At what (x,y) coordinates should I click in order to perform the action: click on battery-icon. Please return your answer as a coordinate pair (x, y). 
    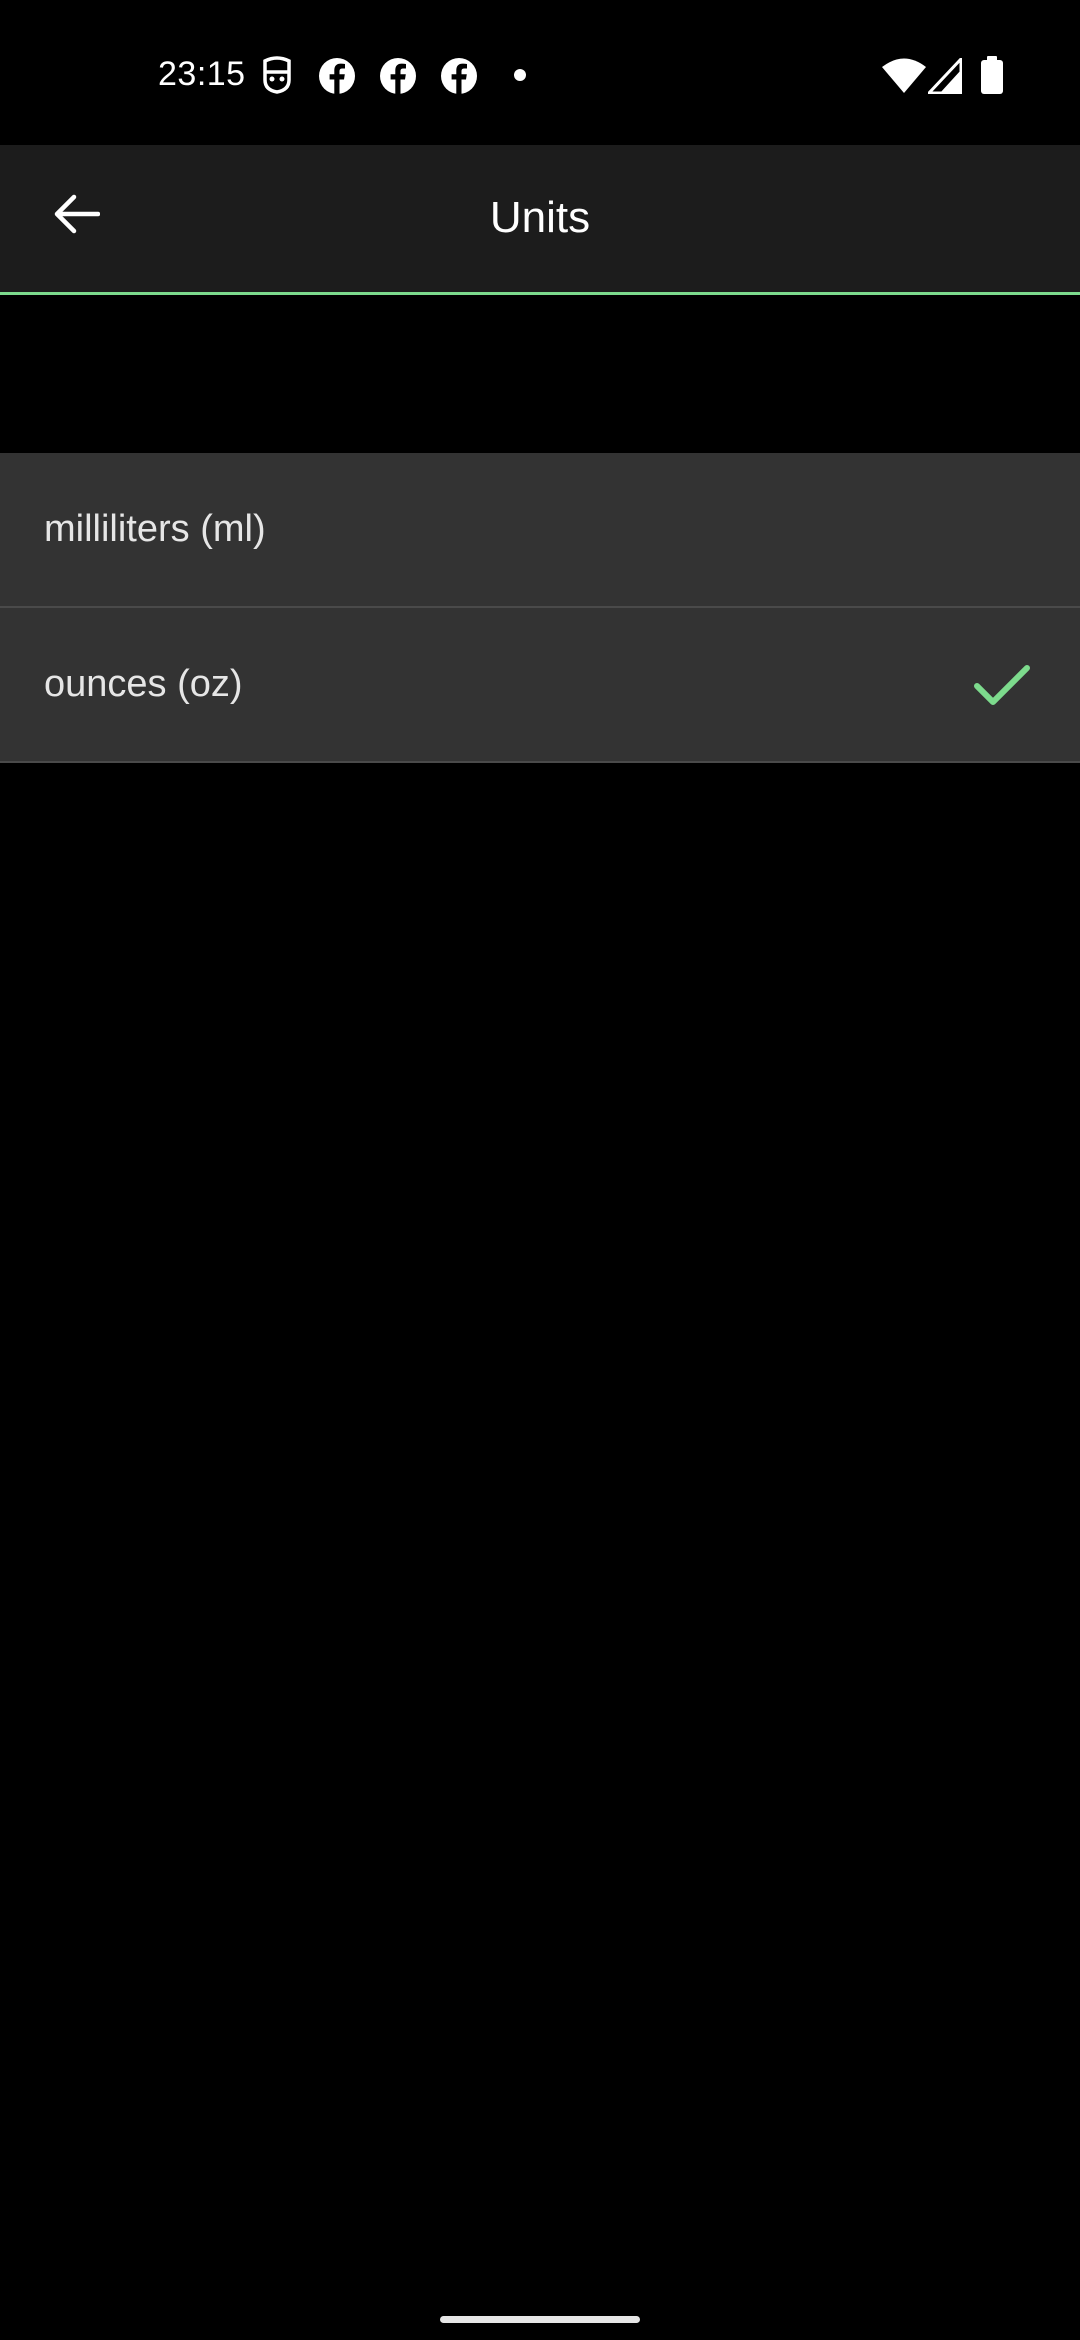
    Looking at the image, I should click on (992, 75).